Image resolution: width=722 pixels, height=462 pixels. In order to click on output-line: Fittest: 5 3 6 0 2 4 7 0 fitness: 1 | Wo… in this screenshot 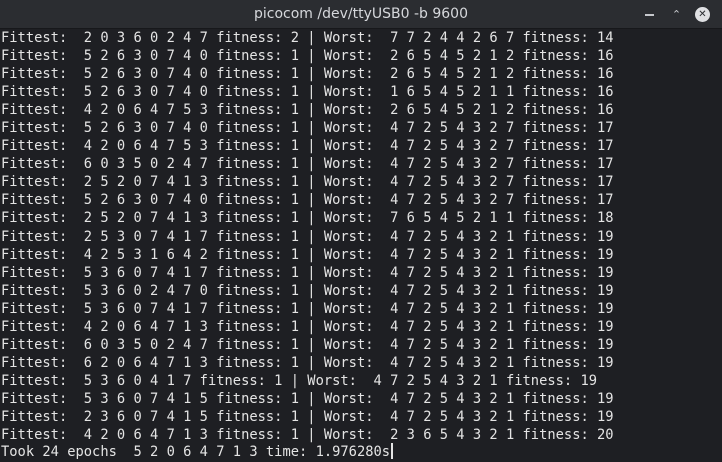, I will do `click(307, 290)`.